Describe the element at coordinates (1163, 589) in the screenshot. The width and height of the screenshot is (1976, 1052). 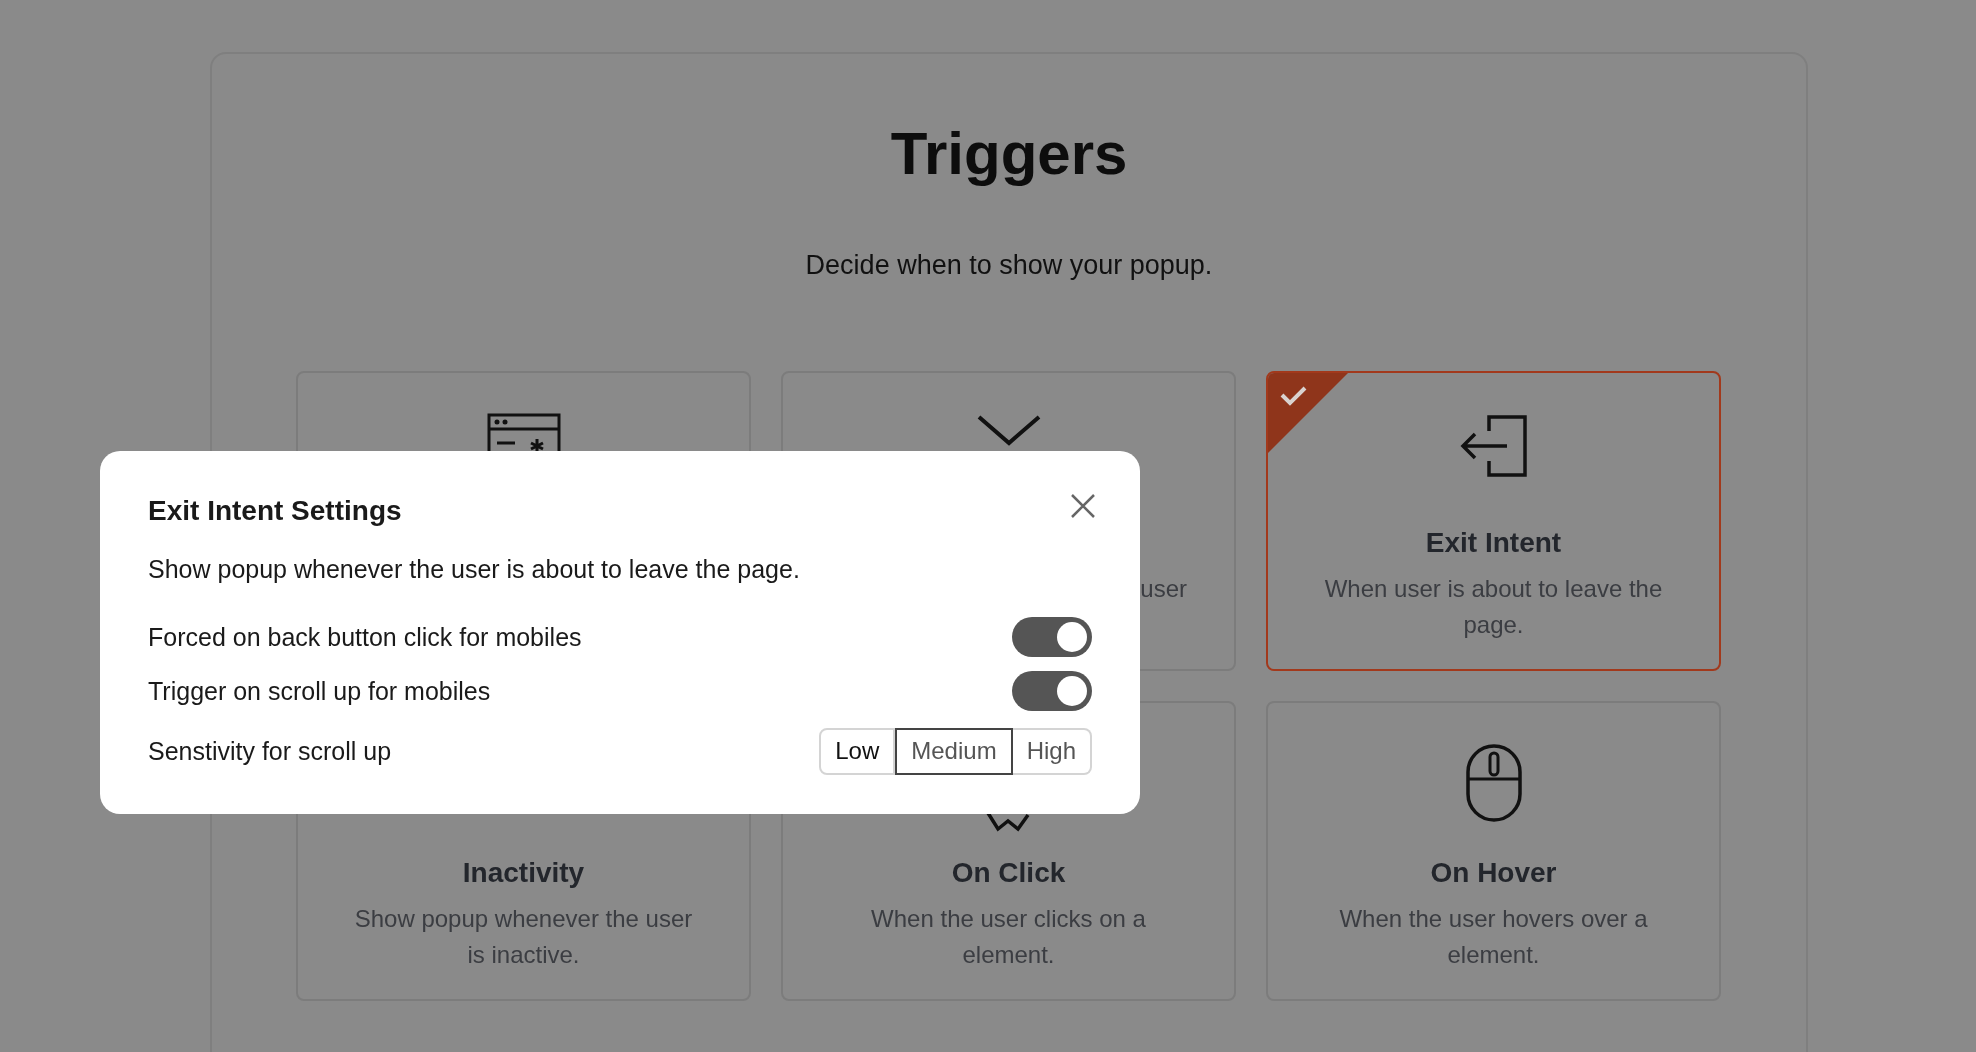
I see `card-description: user` at that location.